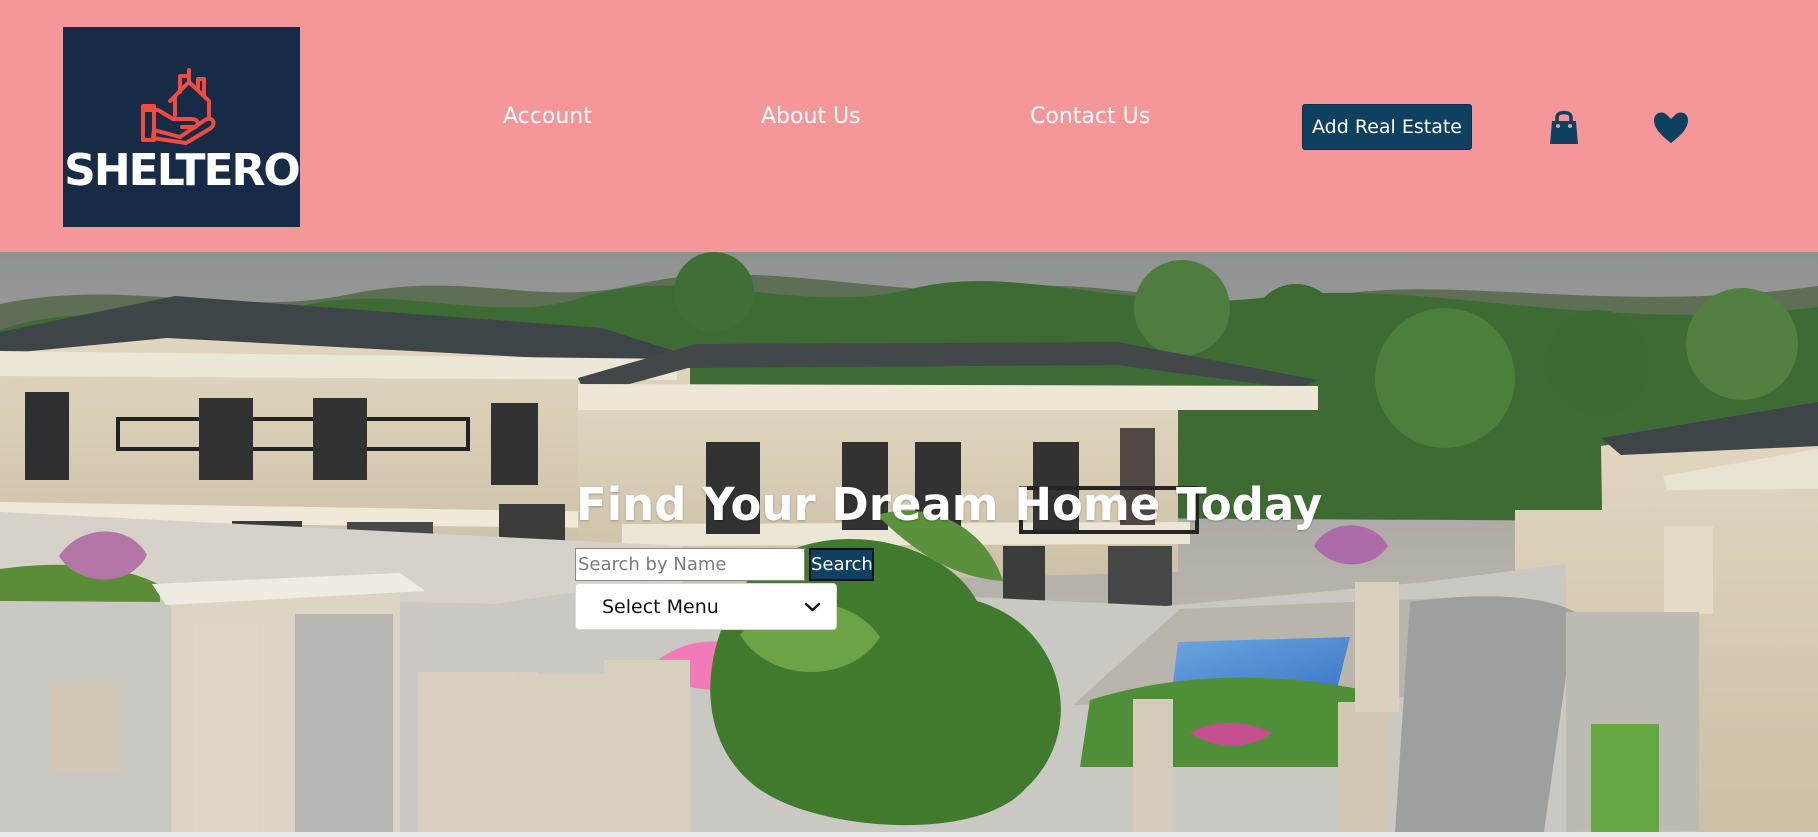 The height and width of the screenshot is (837, 1818). Describe the element at coordinates (1387, 127) in the screenshot. I see `add-real-estate-button: Add Real Estate` at that location.